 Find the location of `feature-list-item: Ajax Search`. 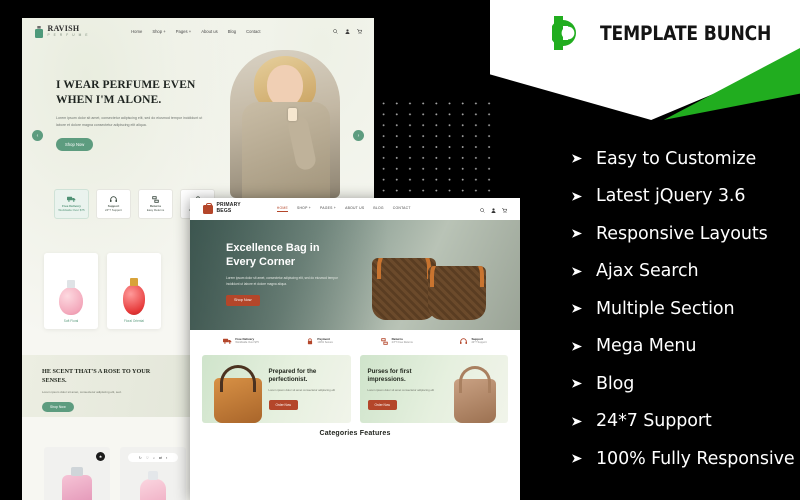

feature-list-item: Ajax Search is located at coordinates (686, 272).